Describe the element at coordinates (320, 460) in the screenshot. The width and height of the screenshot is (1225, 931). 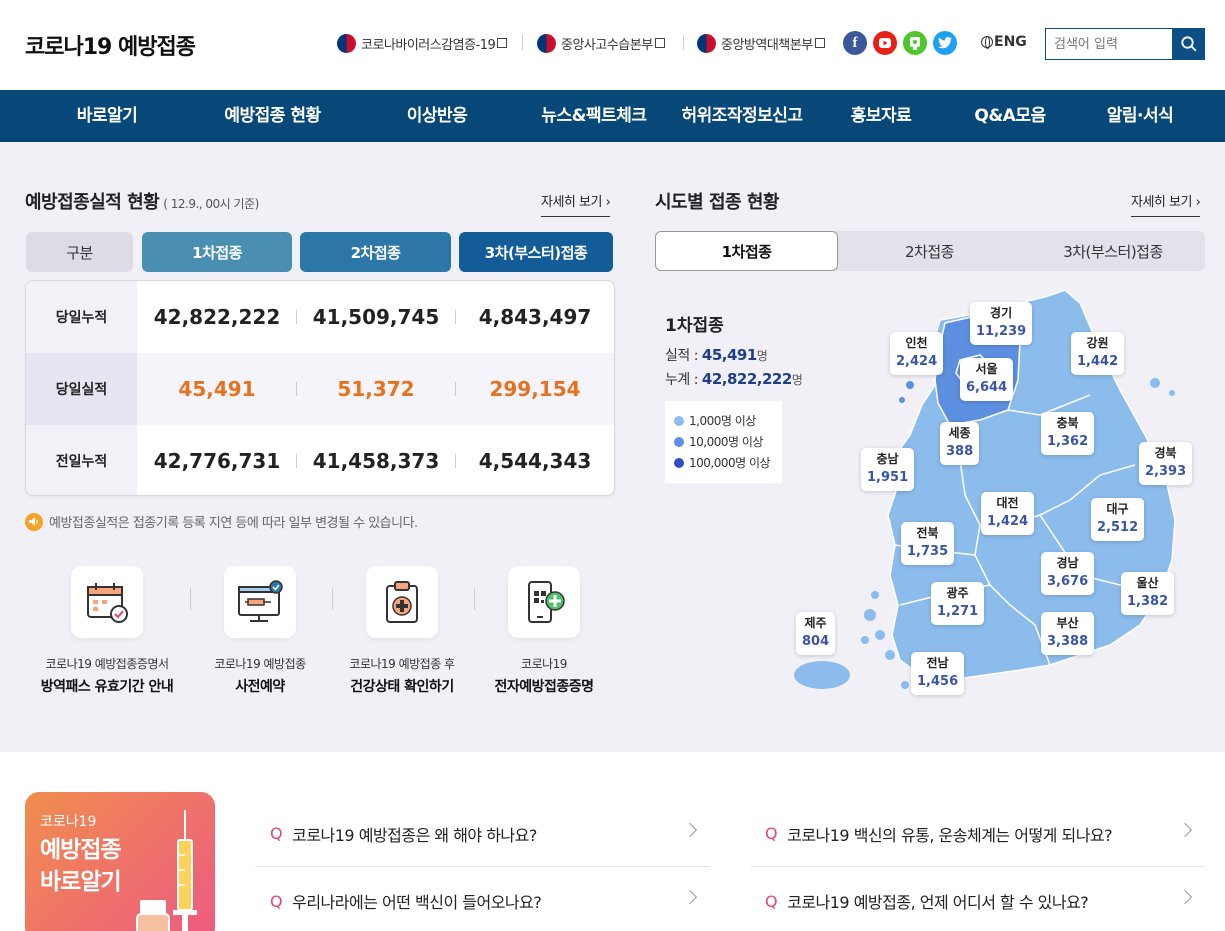
I see `table-row: 전일누적 42,776,731 41,458,373 4,544,343` at that location.